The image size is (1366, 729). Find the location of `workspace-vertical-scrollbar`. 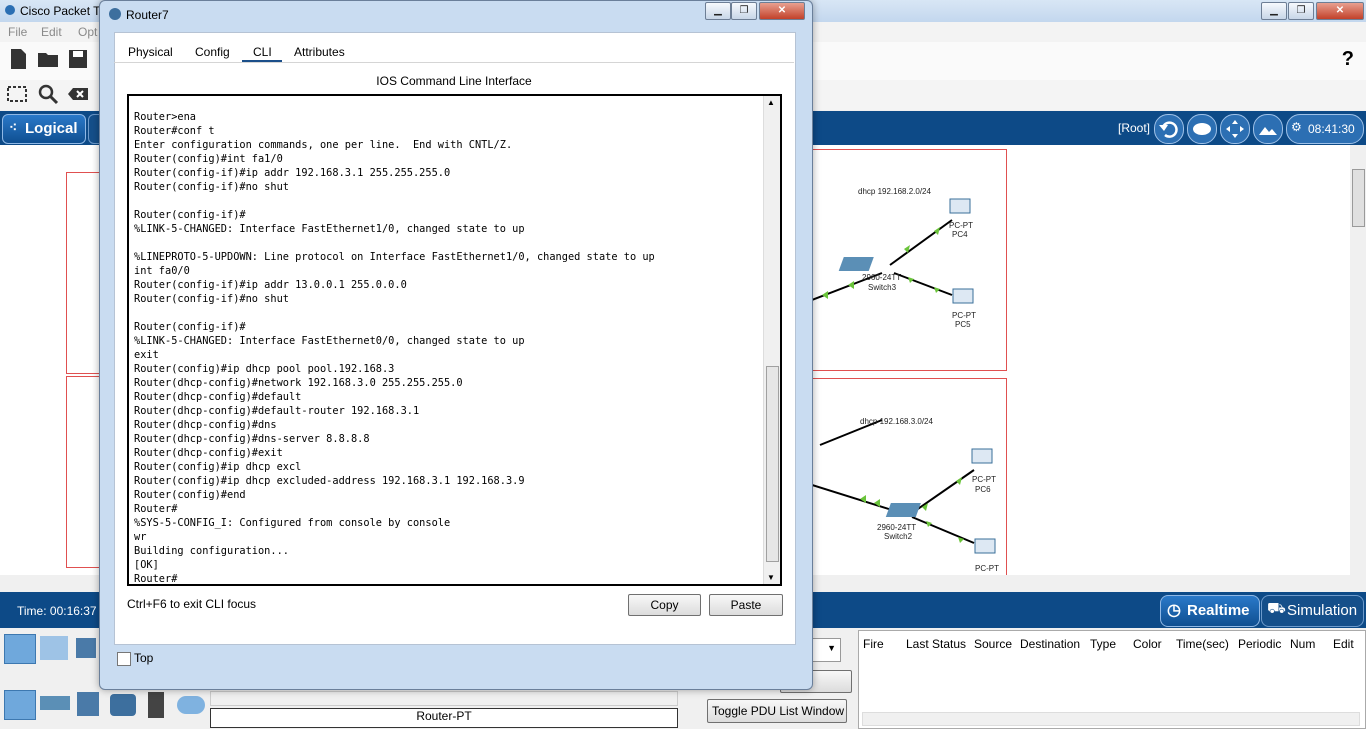

workspace-vertical-scrollbar is located at coordinates (1358, 360).